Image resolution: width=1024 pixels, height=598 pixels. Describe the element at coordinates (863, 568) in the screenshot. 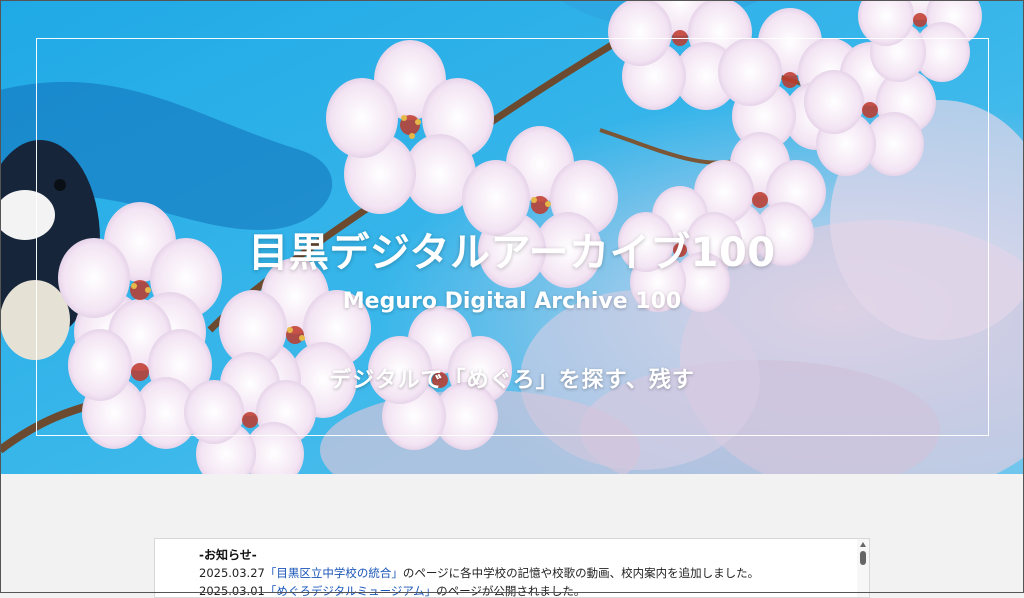

I see `news-scrollbar` at that location.